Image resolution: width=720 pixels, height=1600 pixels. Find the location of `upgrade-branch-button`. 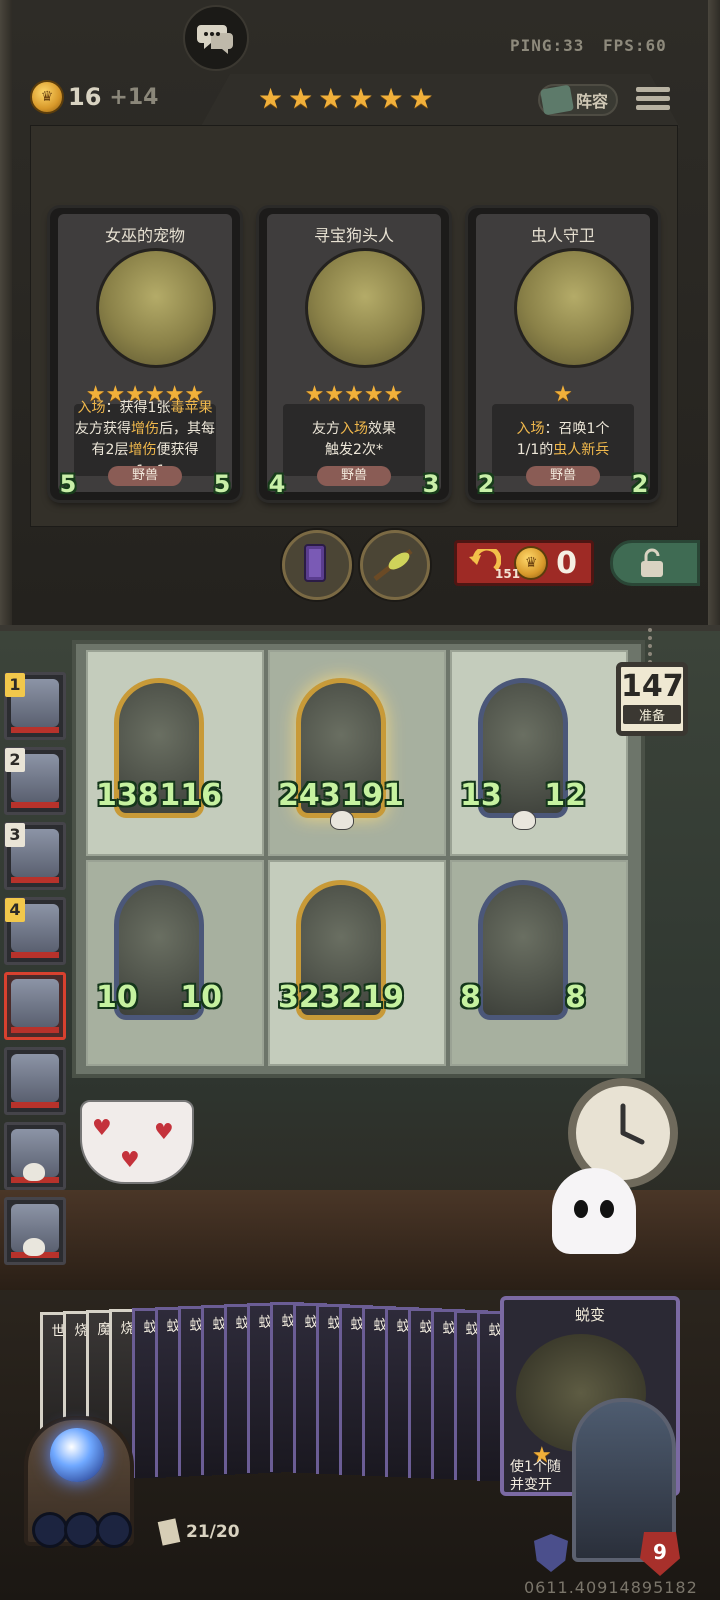

upgrade-branch-button is located at coordinates (395, 565).